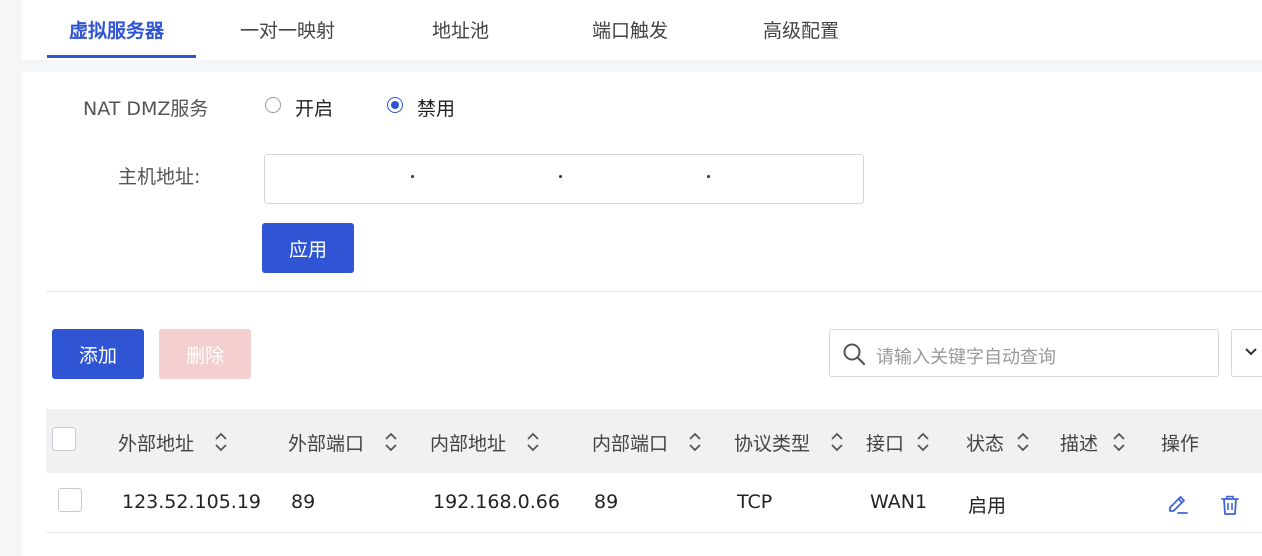  What do you see at coordinates (630, 442) in the screenshot?
I see `column-internal-port: 内部端口` at bounding box center [630, 442].